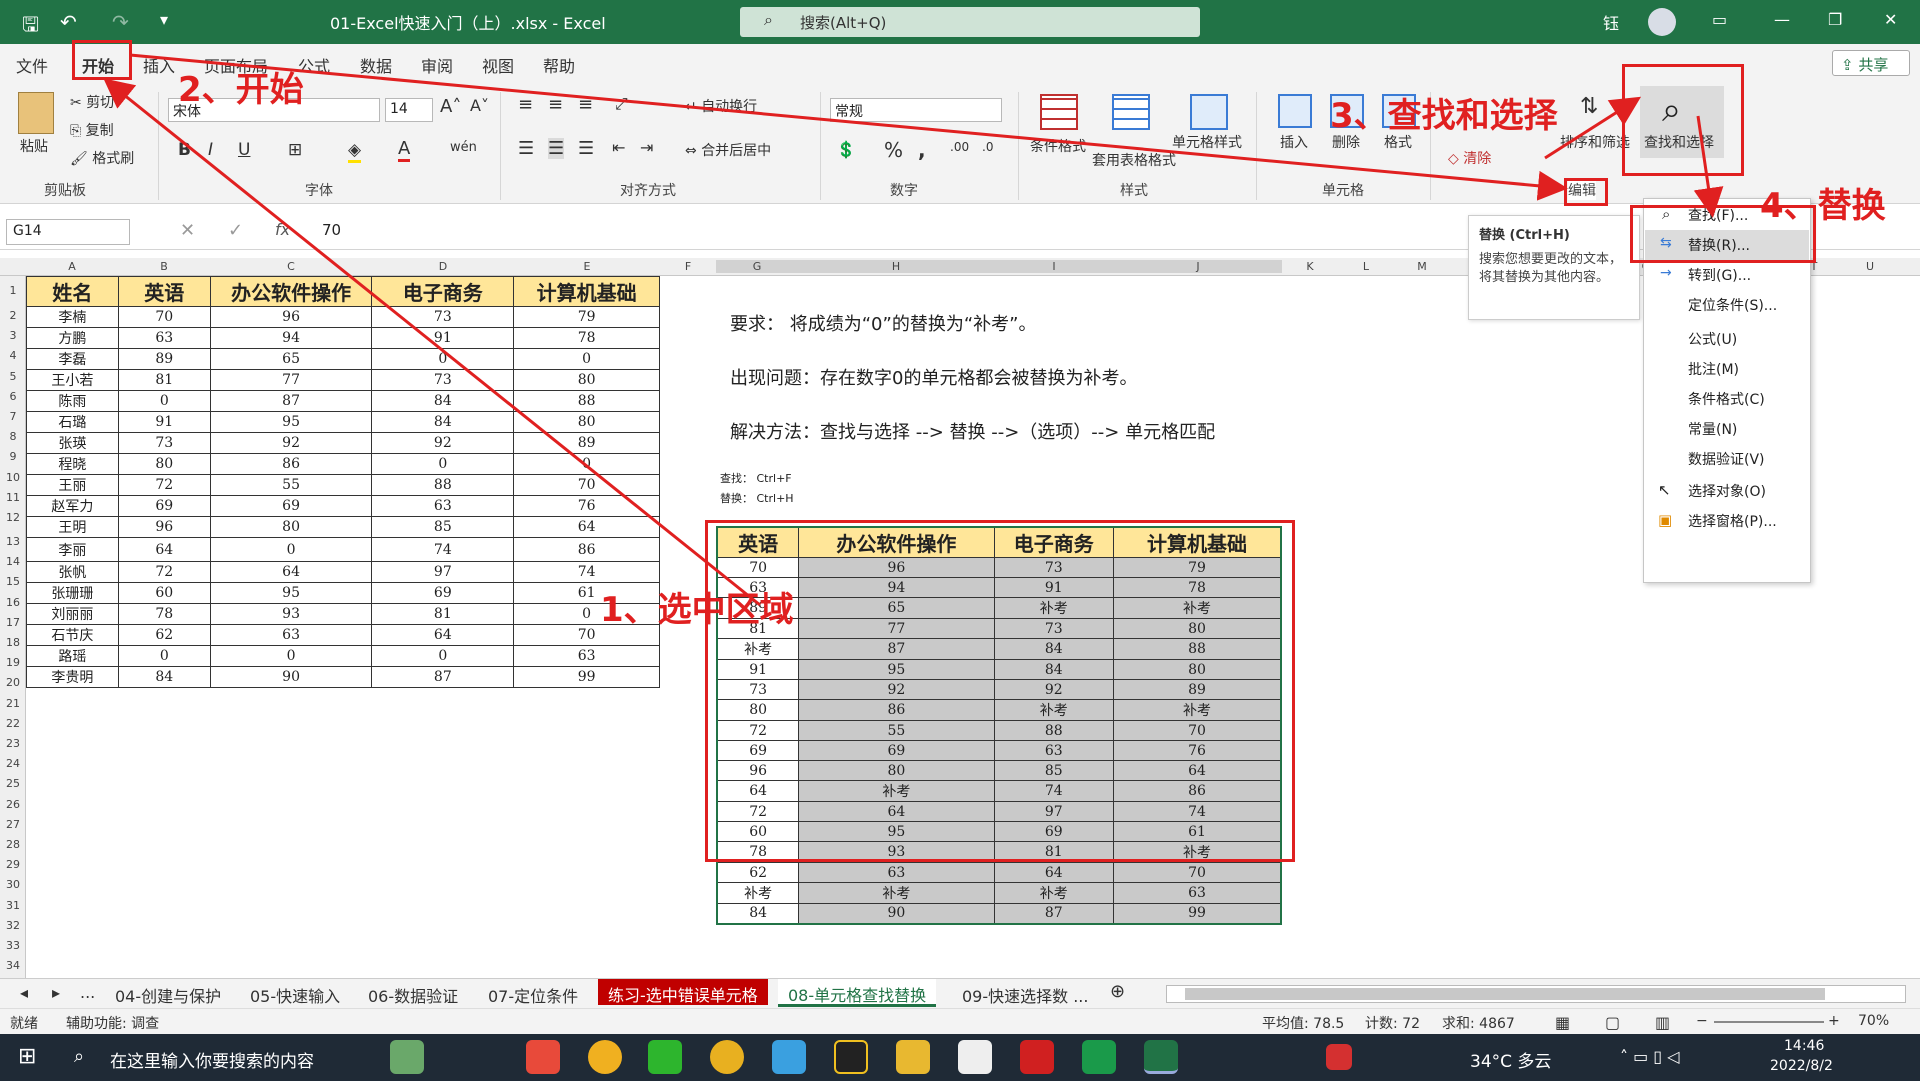 The width and height of the screenshot is (1920, 1081). Describe the element at coordinates (164, 593) in the screenshot. I see `cell: 60` at that location.